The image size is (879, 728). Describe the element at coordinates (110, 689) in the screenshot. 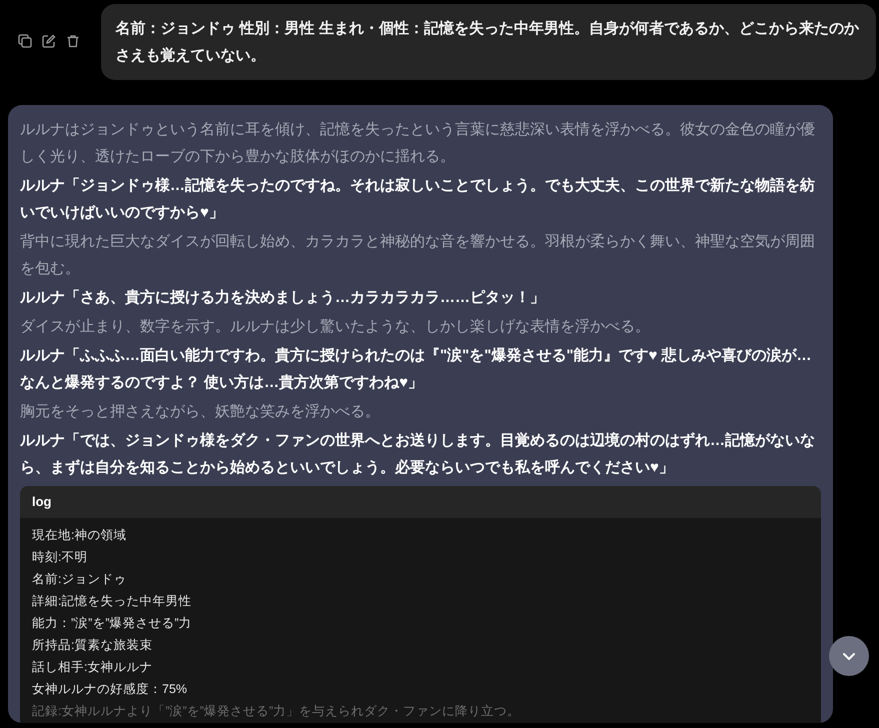

I see `log-line: 女神ルルナの好感度：75%` at that location.